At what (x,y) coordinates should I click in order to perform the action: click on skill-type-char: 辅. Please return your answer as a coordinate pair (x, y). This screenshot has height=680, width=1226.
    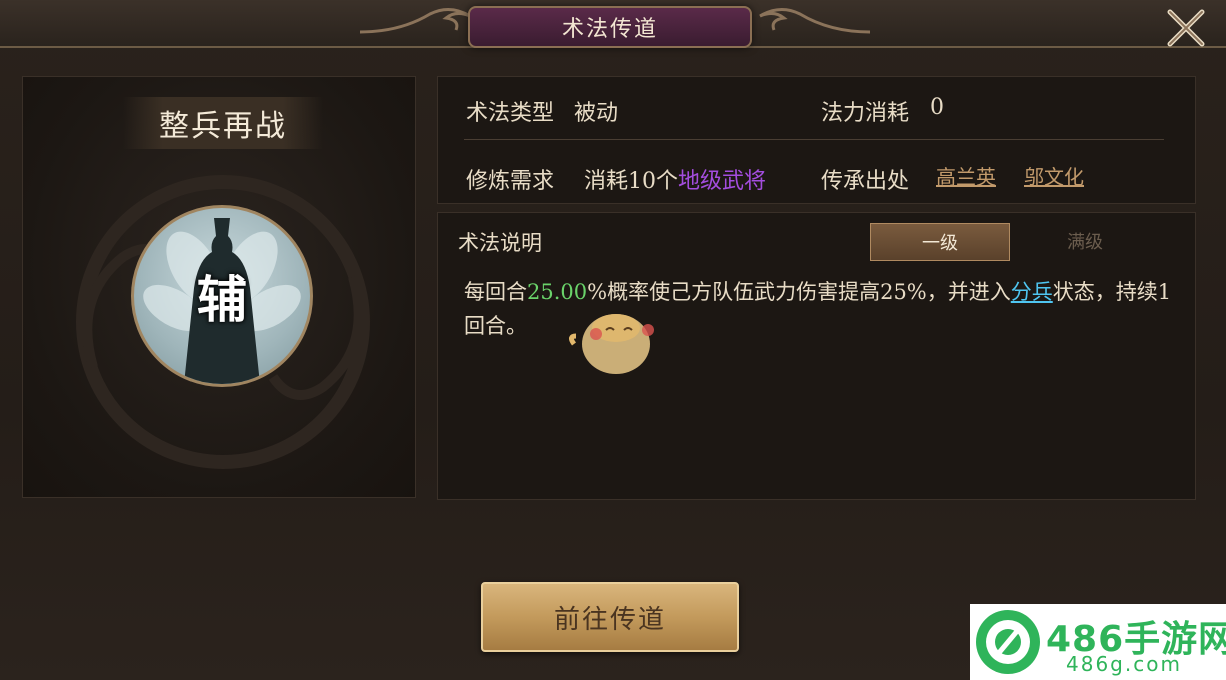
    Looking at the image, I should click on (222, 299).